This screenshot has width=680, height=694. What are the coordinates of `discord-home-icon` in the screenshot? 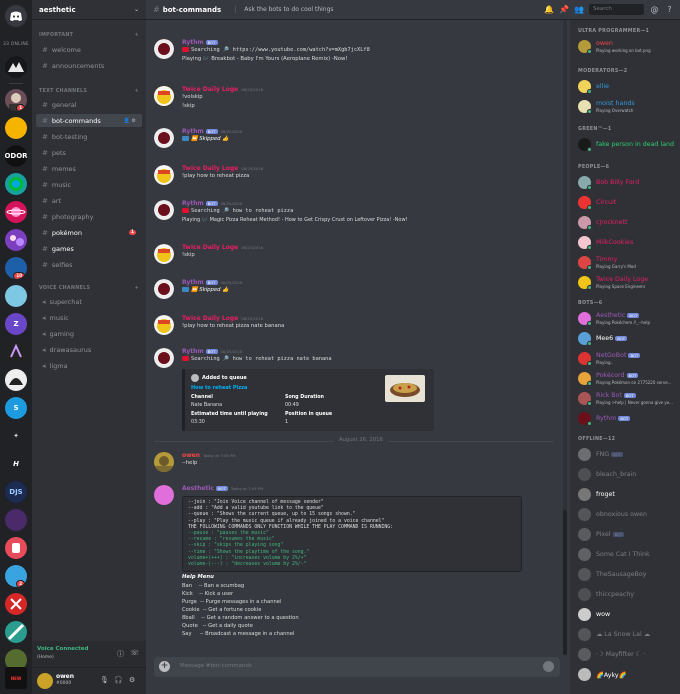 It's located at (16, 16).